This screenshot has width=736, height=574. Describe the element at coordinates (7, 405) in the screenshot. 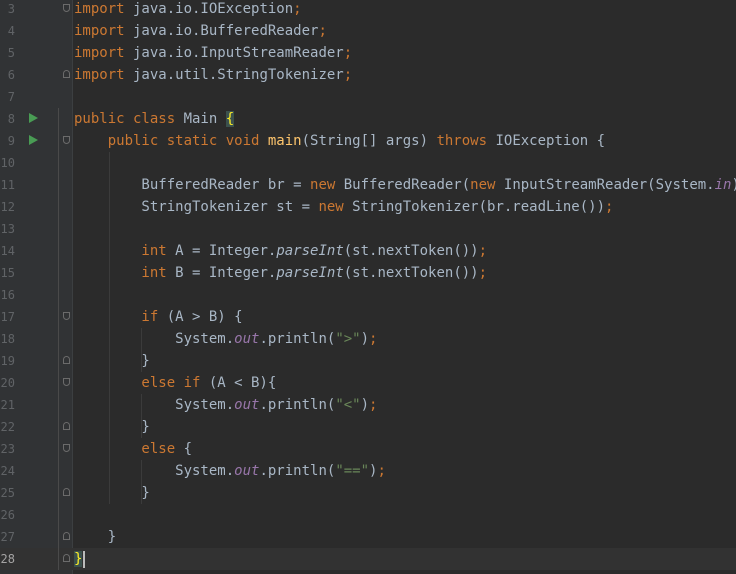

I see `line-number: 21` at that location.